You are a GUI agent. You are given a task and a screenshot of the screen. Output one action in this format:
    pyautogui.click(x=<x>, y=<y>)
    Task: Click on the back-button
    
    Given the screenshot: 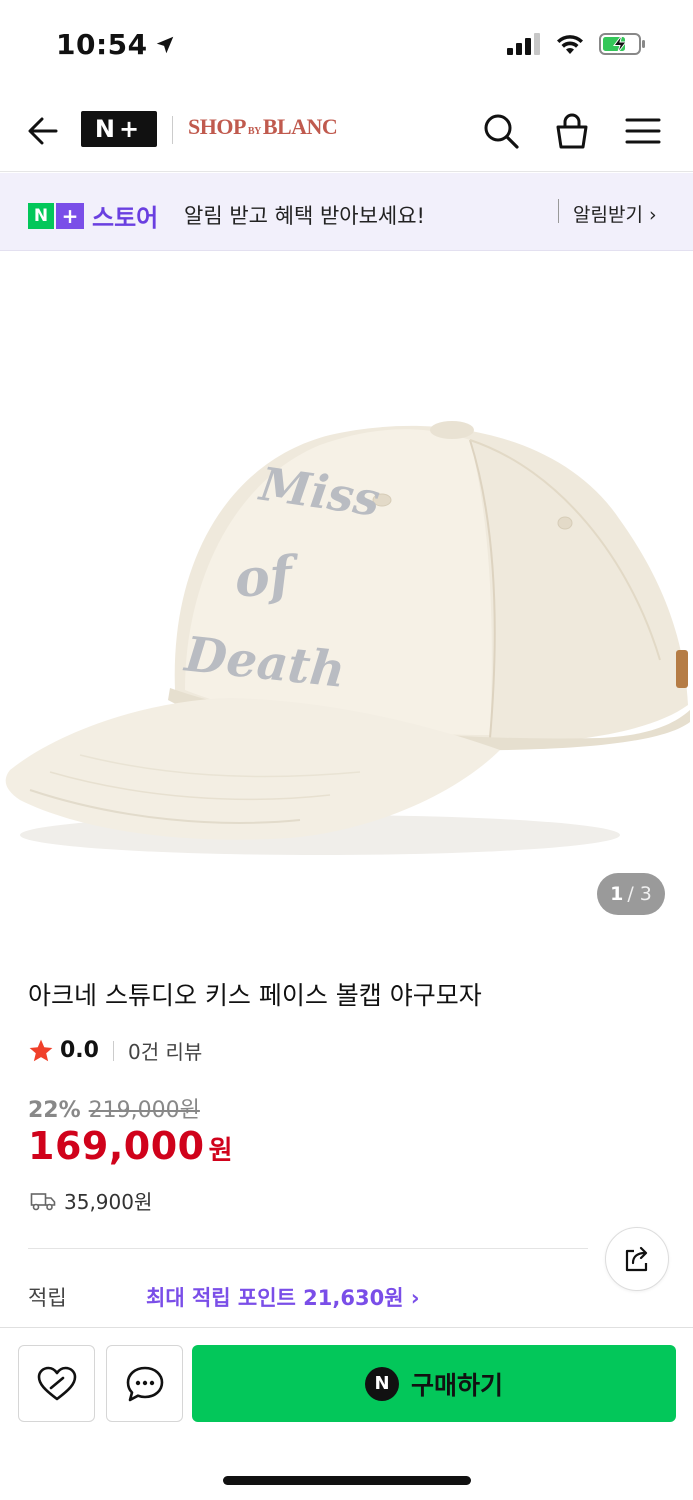 What is the action you would take?
    pyautogui.click(x=43, y=131)
    